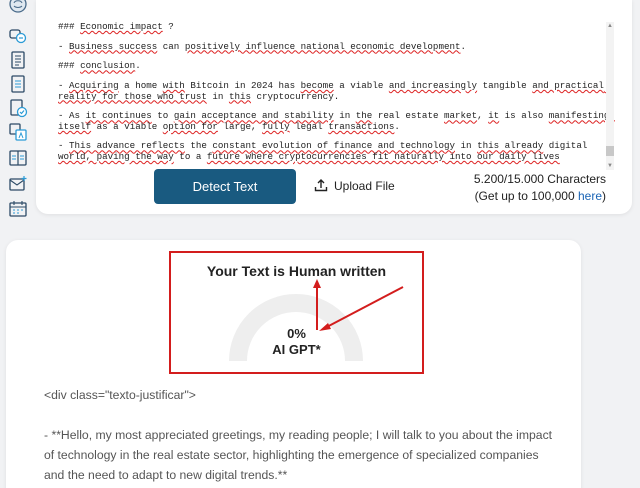 The width and height of the screenshot is (640, 488). What do you see at coordinates (296, 349) in the screenshot?
I see `ai-gpt-label: AI GPT*` at bounding box center [296, 349].